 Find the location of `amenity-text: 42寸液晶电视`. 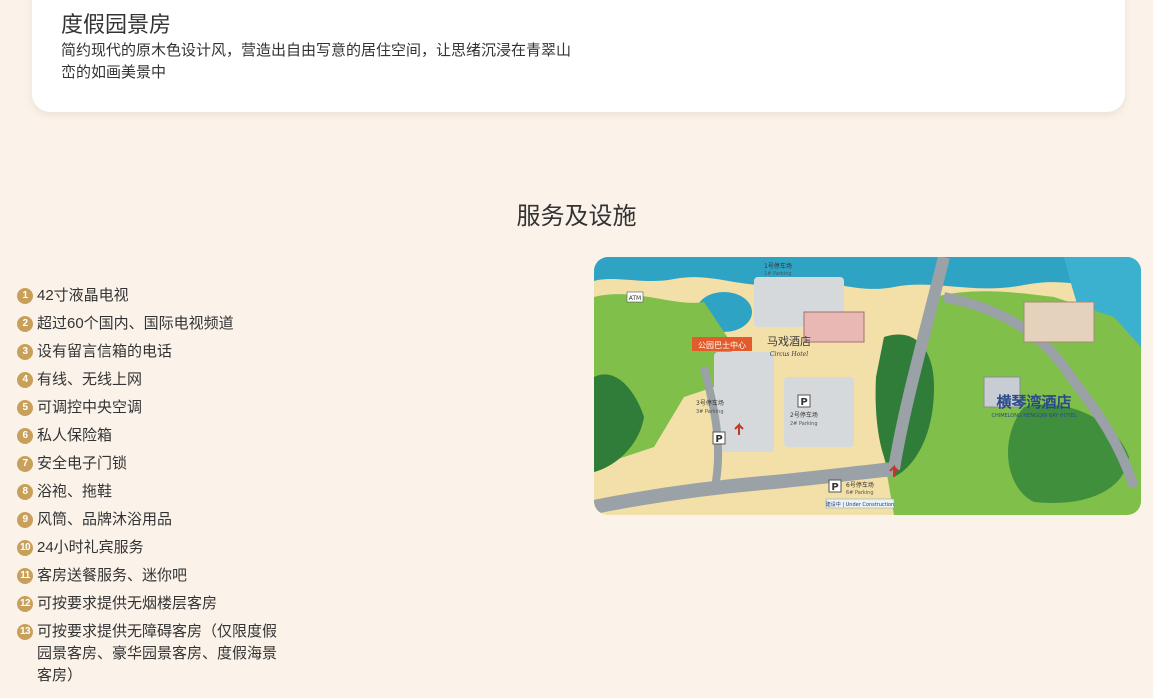

amenity-text: 42寸液晶电视 is located at coordinates (83, 295).